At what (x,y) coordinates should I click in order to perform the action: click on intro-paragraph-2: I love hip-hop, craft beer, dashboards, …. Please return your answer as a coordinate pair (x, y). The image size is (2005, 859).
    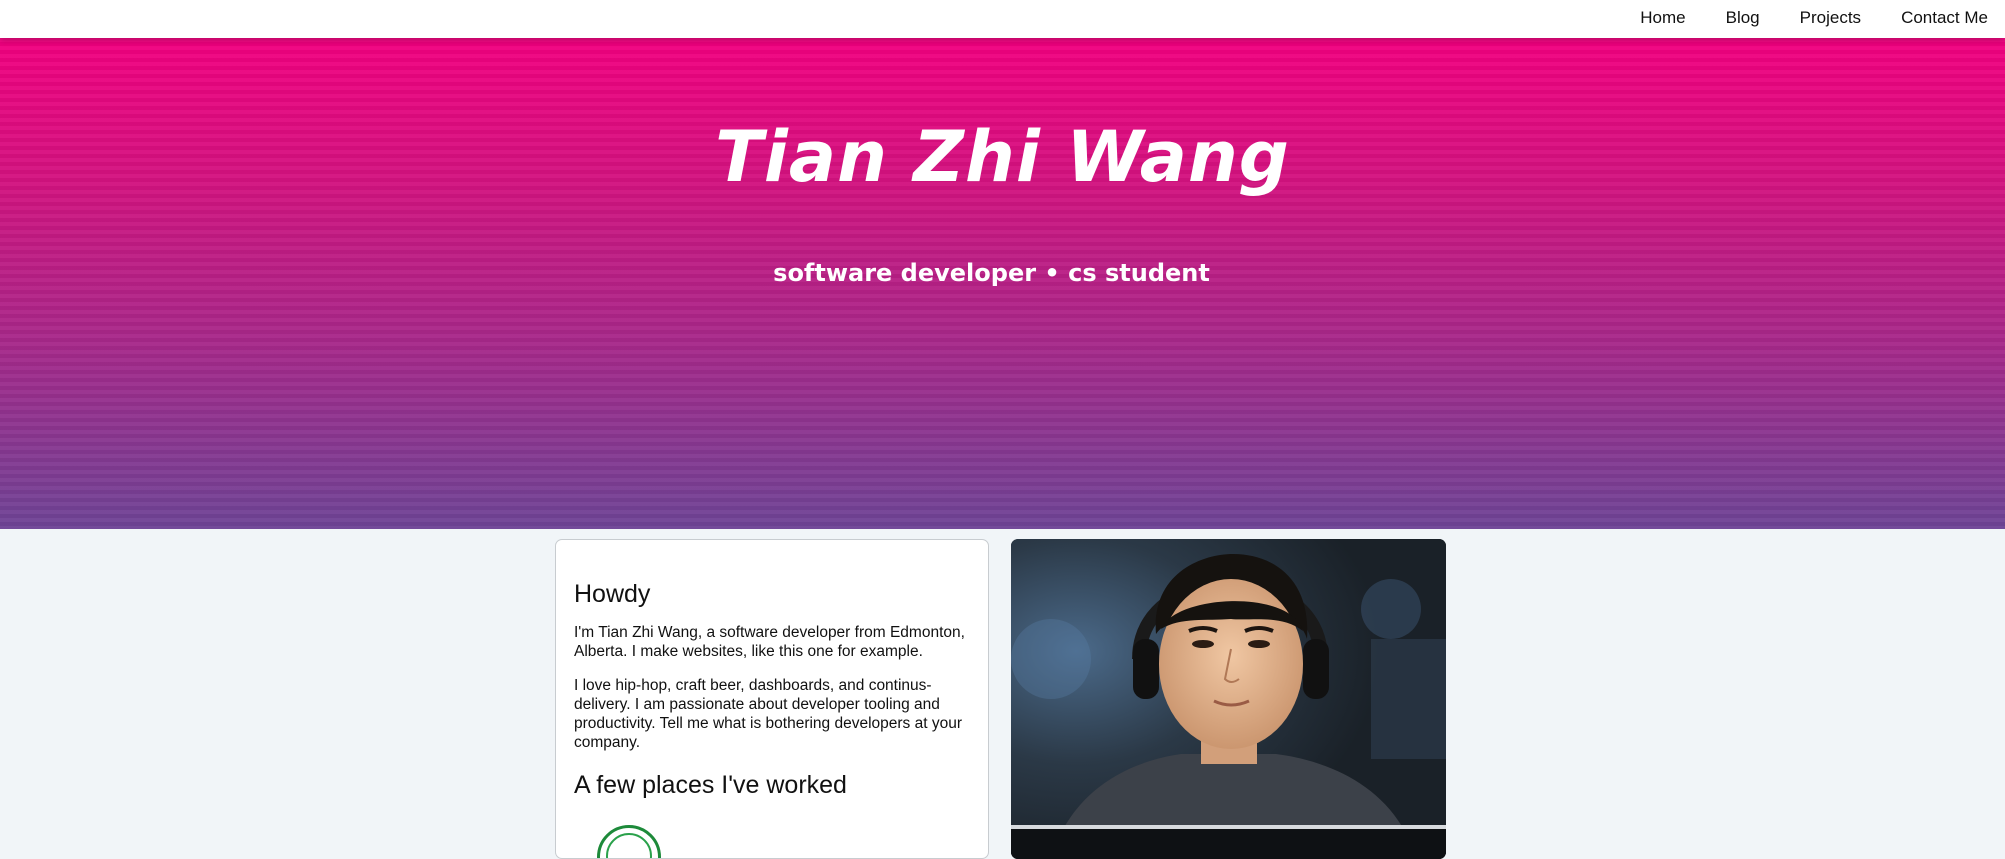
    Looking at the image, I should click on (768, 714).